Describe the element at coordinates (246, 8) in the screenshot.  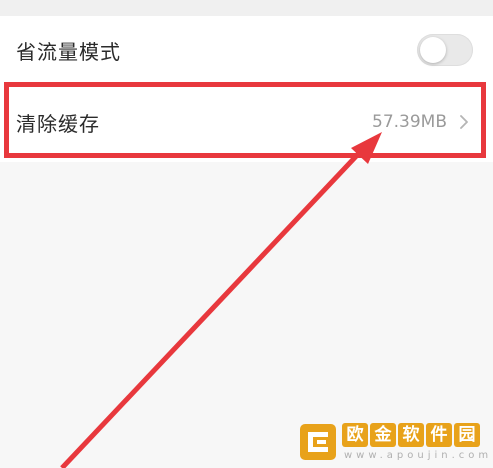
I see `top-strip` at that location.